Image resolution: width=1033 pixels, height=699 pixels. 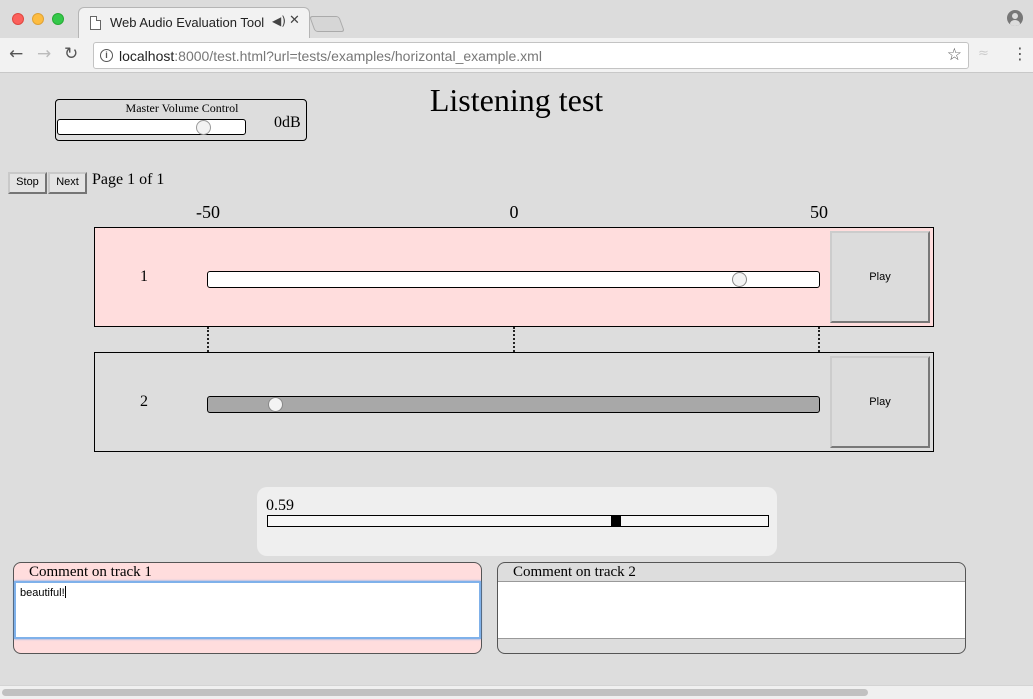 What do you see at coordinates (280, 505) in the screenshot?
I see `value-readout: 0.59` at bounding box center [280, 505].